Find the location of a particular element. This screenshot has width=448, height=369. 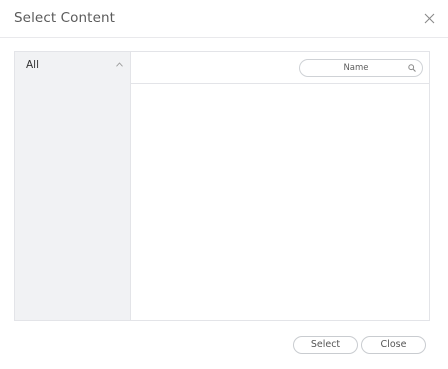

close-icon is located at coordinates (429, 18).